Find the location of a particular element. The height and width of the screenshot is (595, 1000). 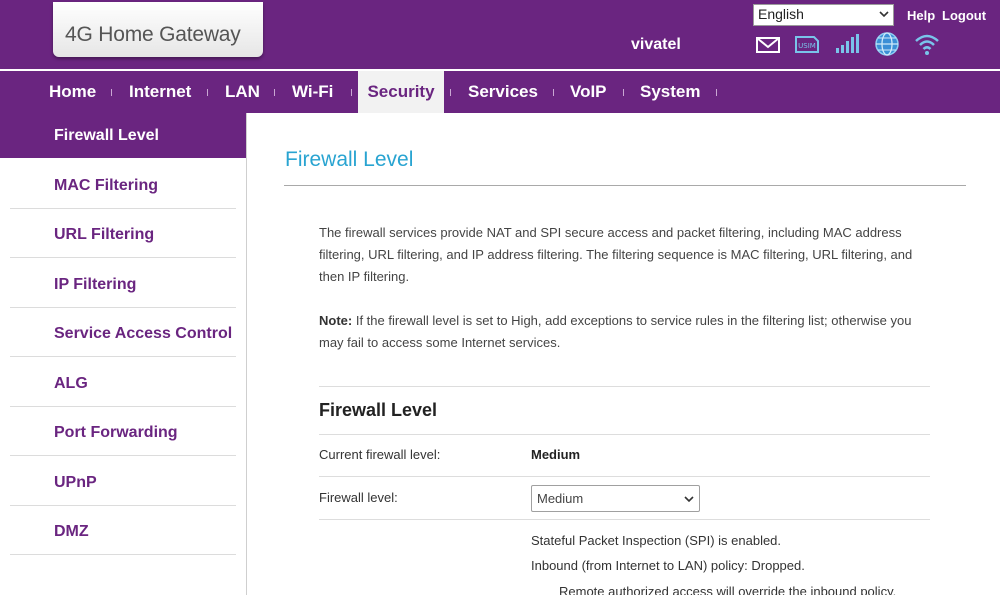

sidebar-item-upnp: UPnP is located at coordinates (123, 482).